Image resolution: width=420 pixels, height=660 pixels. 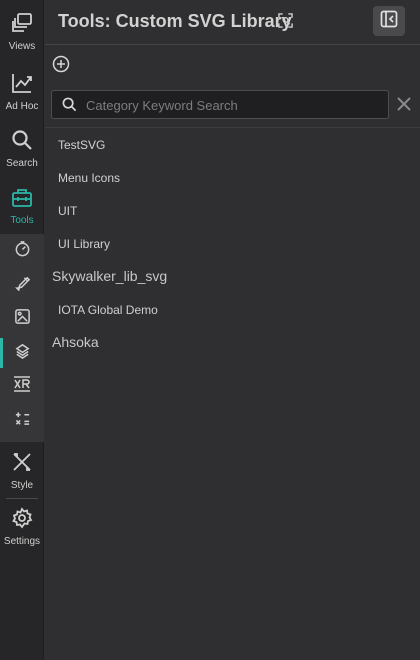 What do you see at coordinates (232, 127) in the screenshot?
I see `search-divider` at bounding box center [232, 127].